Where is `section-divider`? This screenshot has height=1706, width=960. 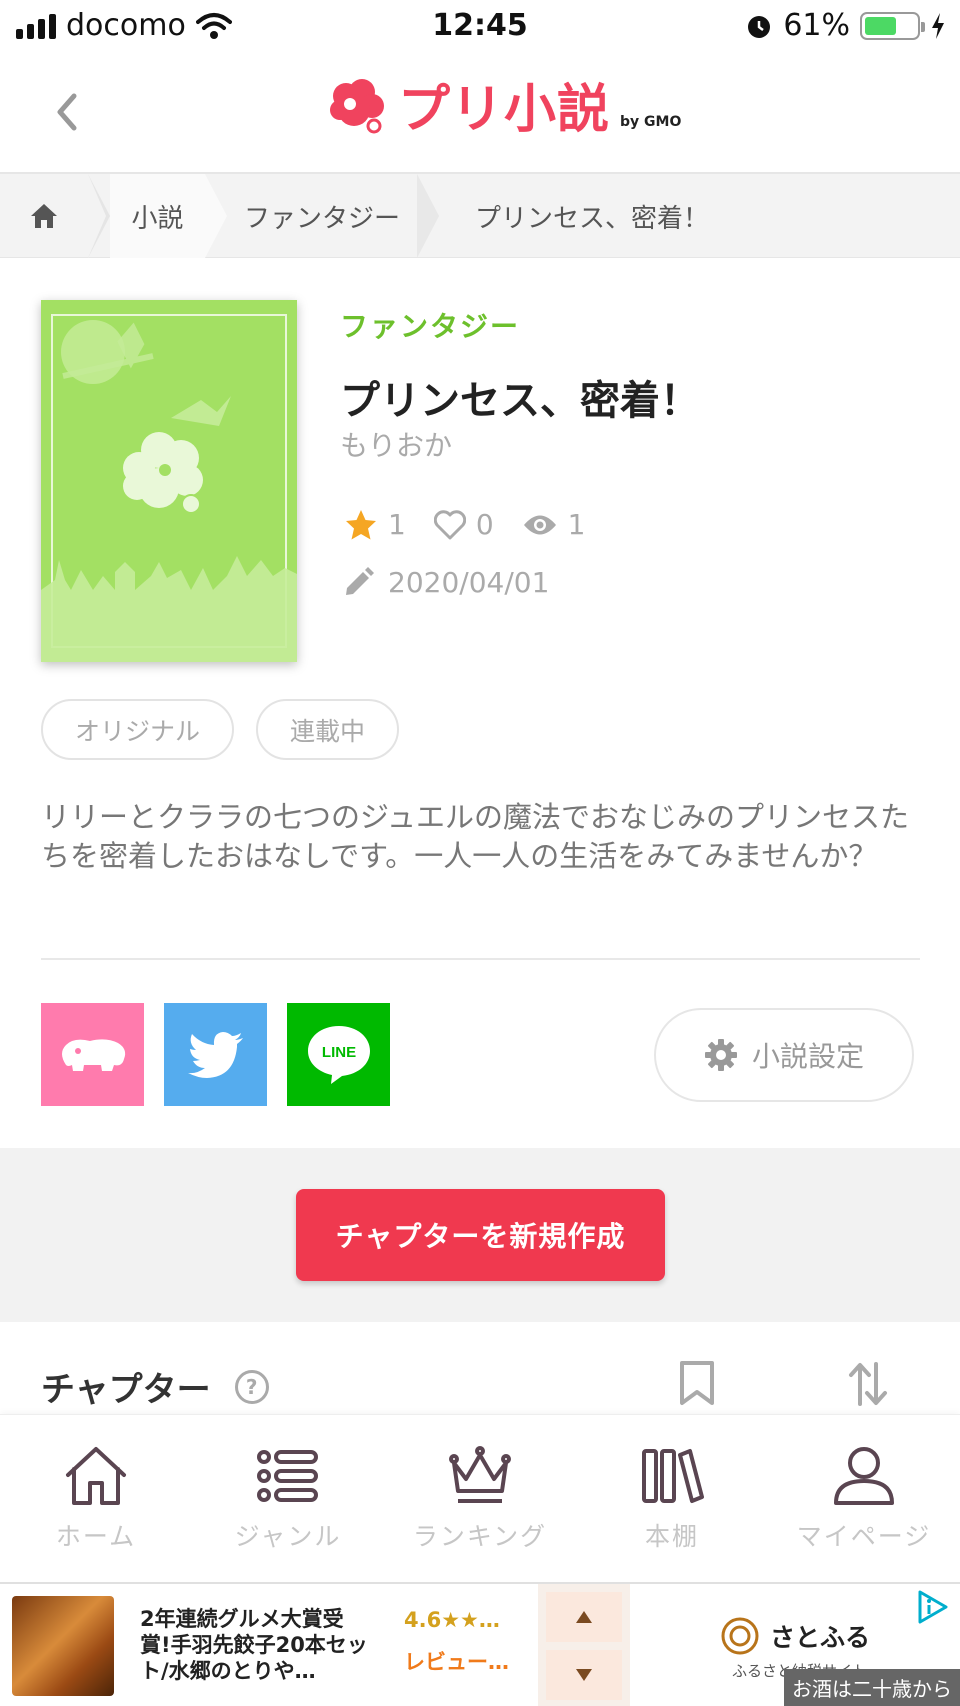 section-divider is located at coordinates (480, 959).